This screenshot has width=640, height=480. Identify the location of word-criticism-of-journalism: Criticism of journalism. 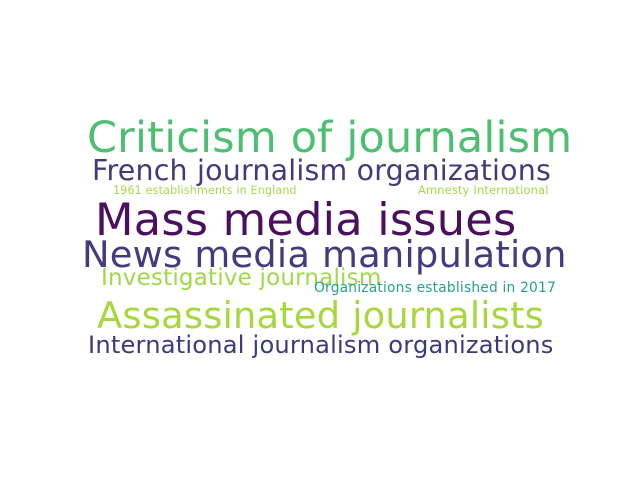
(330, 137).